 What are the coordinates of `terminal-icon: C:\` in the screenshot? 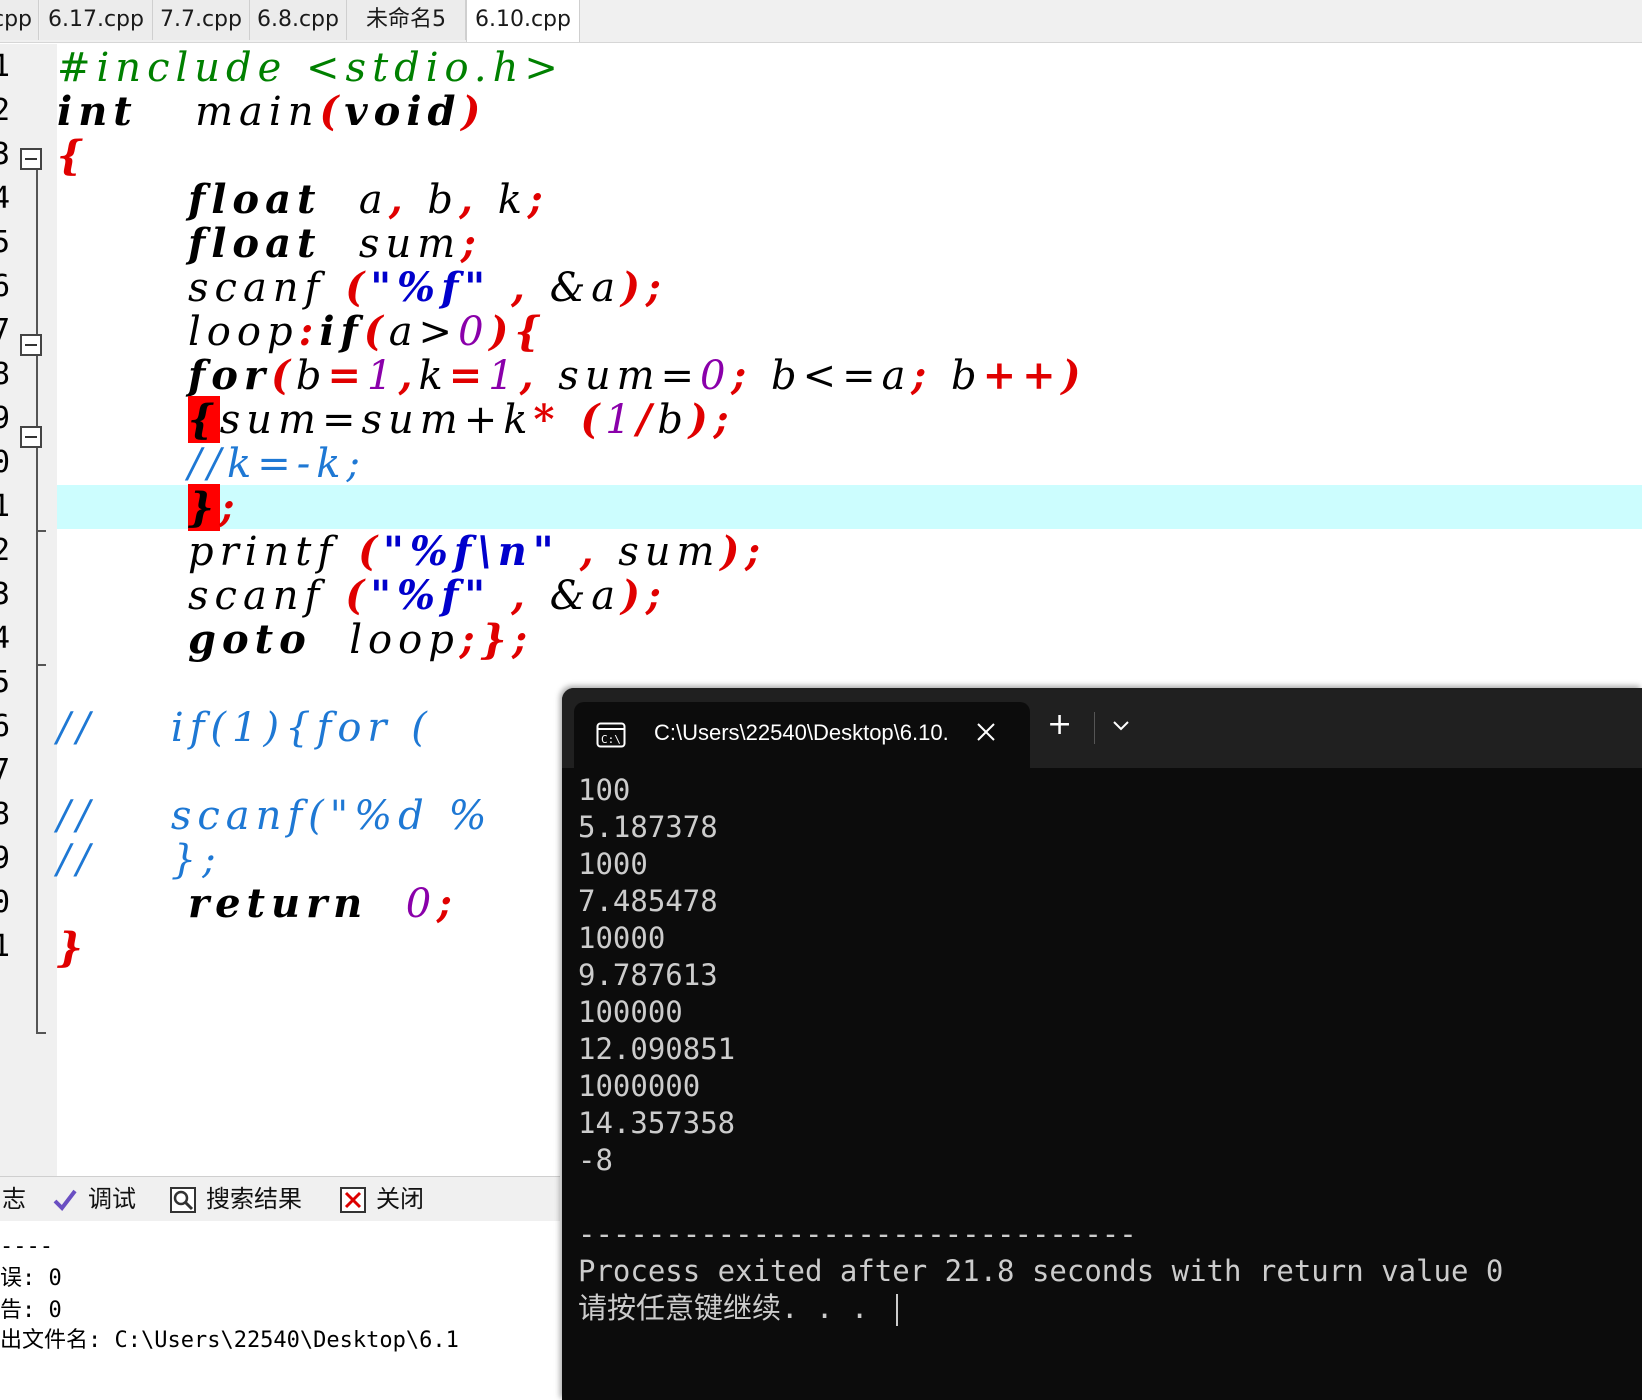 It's located at (611, 737).